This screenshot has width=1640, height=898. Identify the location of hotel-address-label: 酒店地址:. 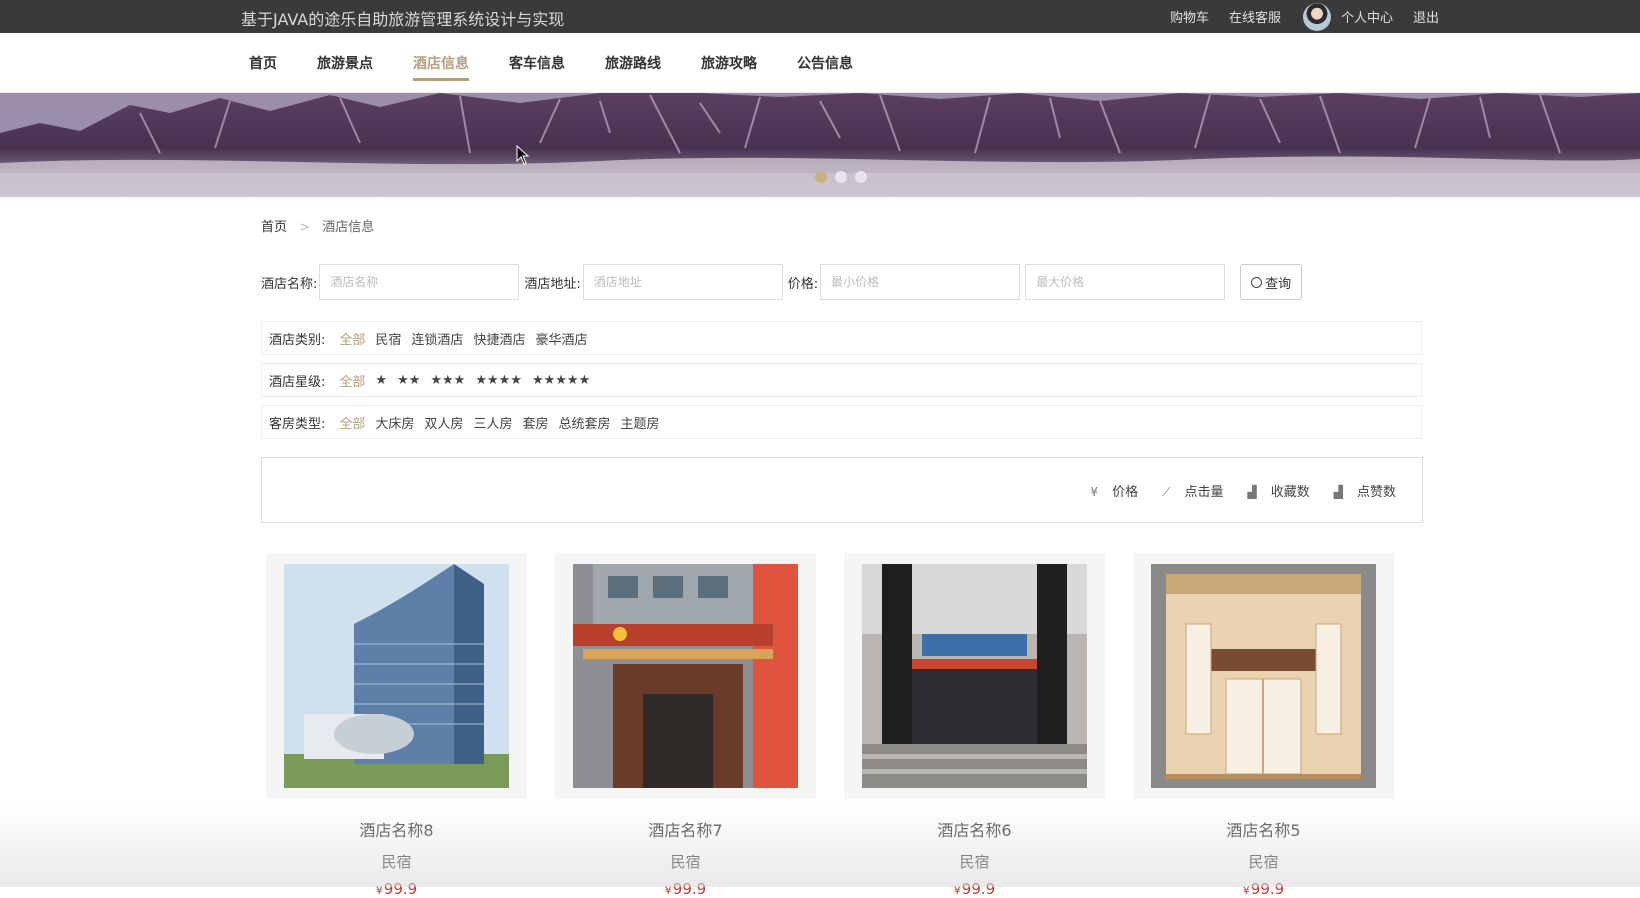
(552, 284).